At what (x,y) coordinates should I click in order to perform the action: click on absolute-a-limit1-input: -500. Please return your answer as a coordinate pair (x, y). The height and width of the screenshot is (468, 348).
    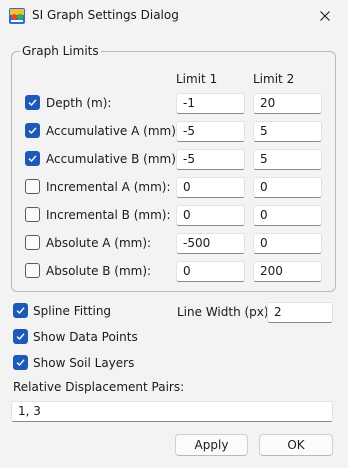
    Looking at the image, I should click on (210, 243).